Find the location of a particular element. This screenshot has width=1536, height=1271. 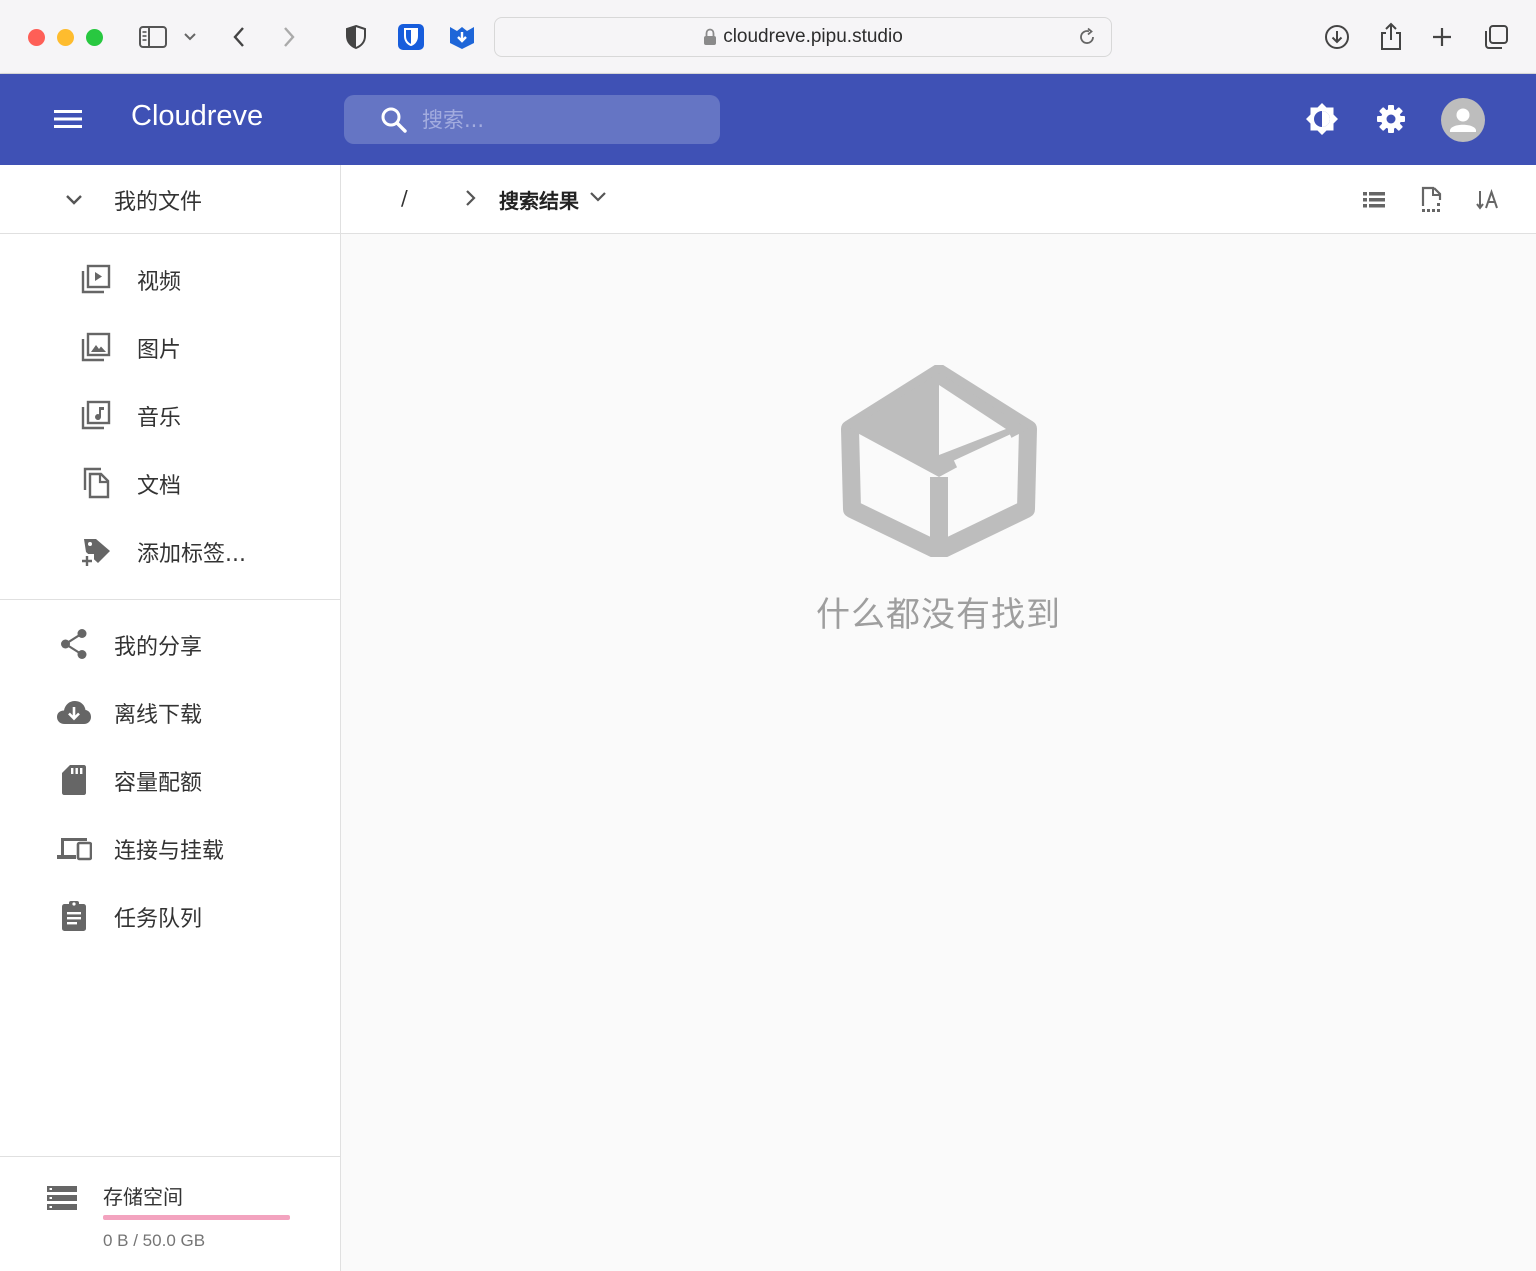

new-tab-icon is located at coordinates (1442, 37).